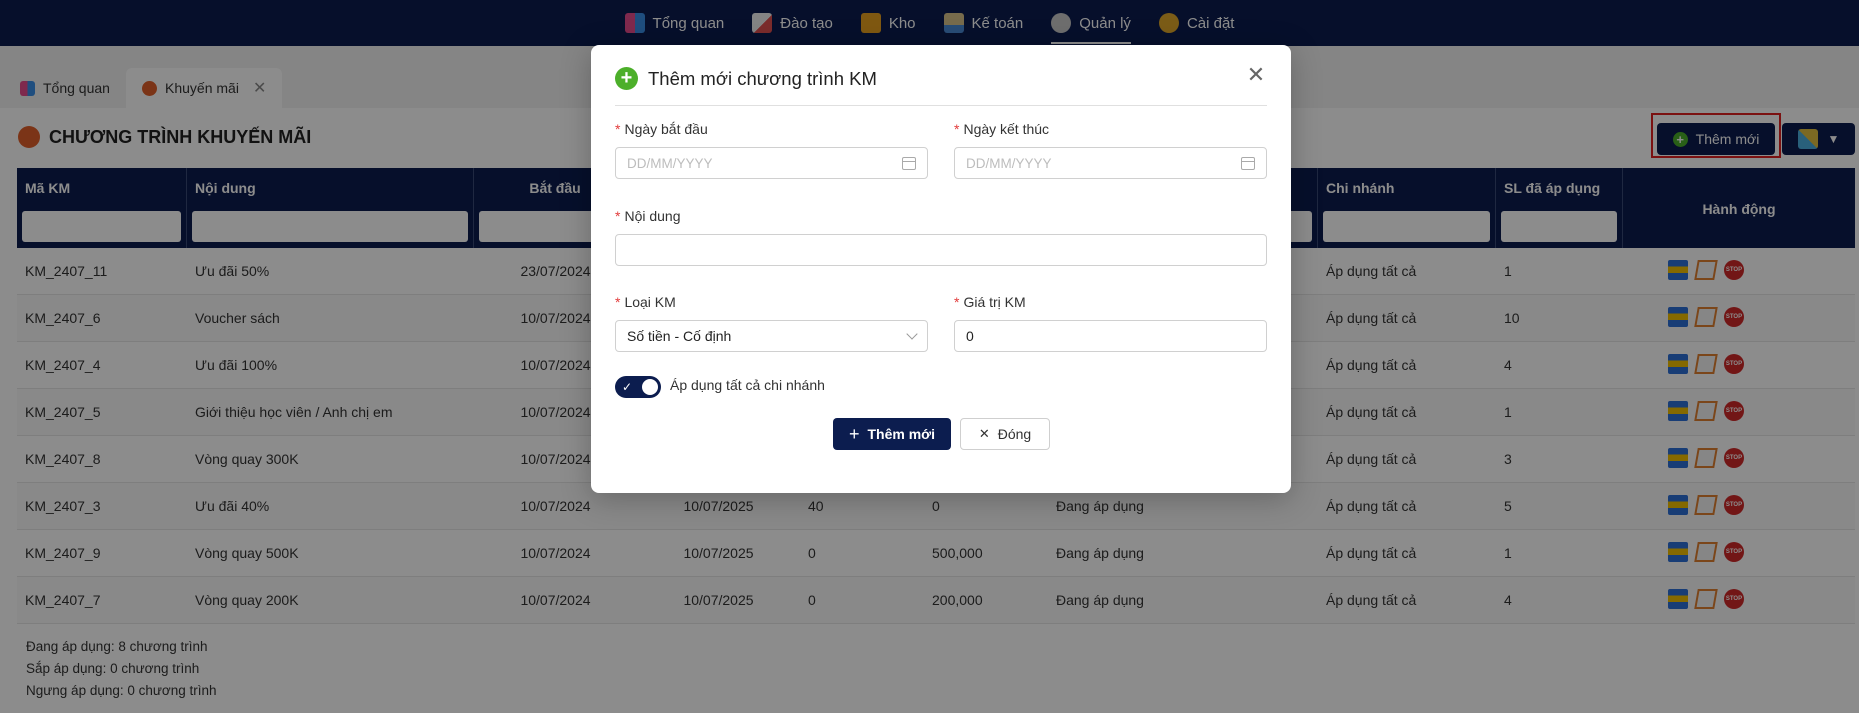 This screenshot has width=1859, height=713. I want to click on dialog-title: + Thêm mới chương trình KM, so click(746, 78).